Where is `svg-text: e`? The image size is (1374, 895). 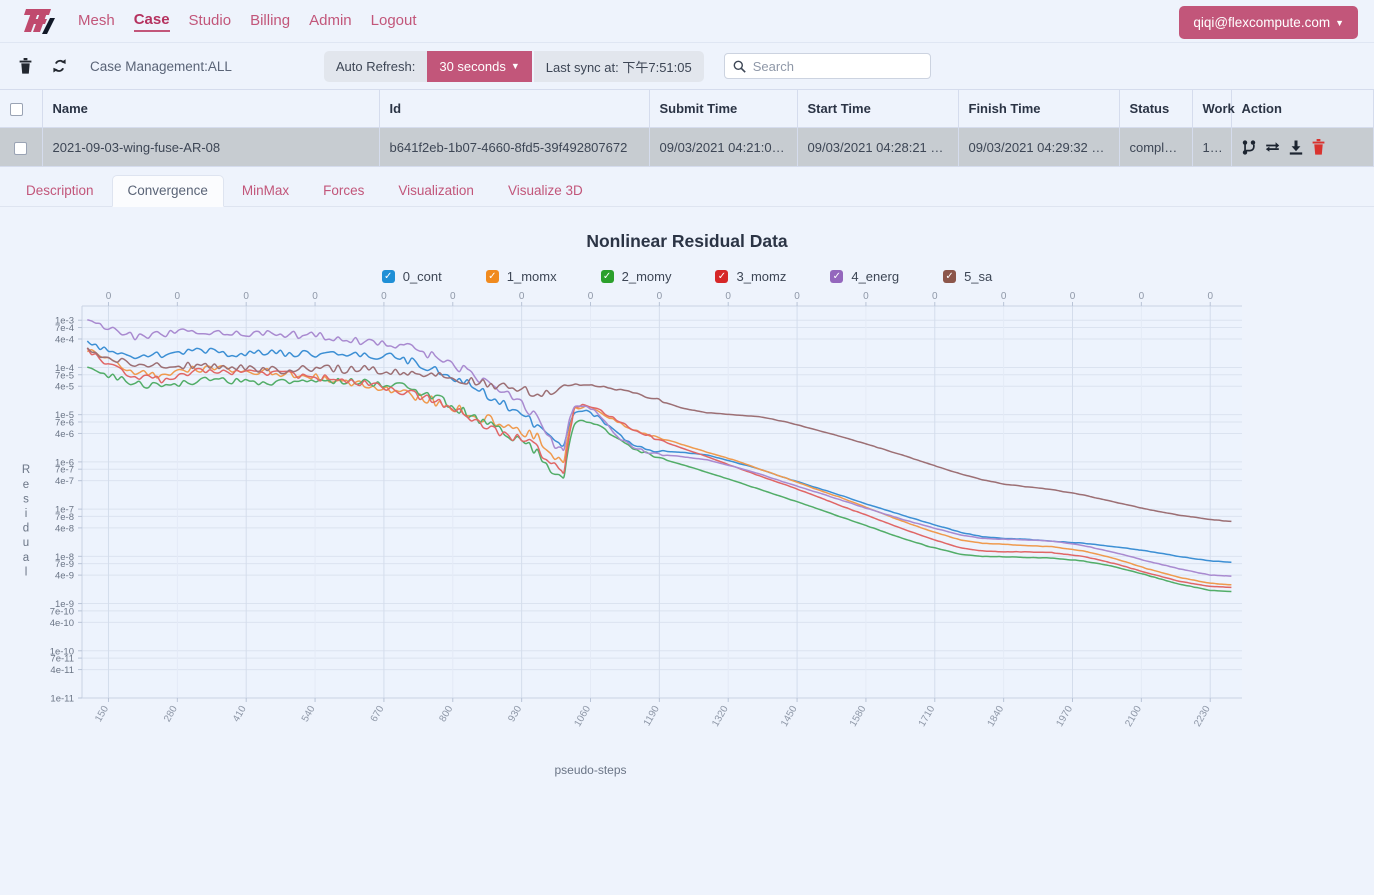 svg-text: e is located at coordinates (26, 485).